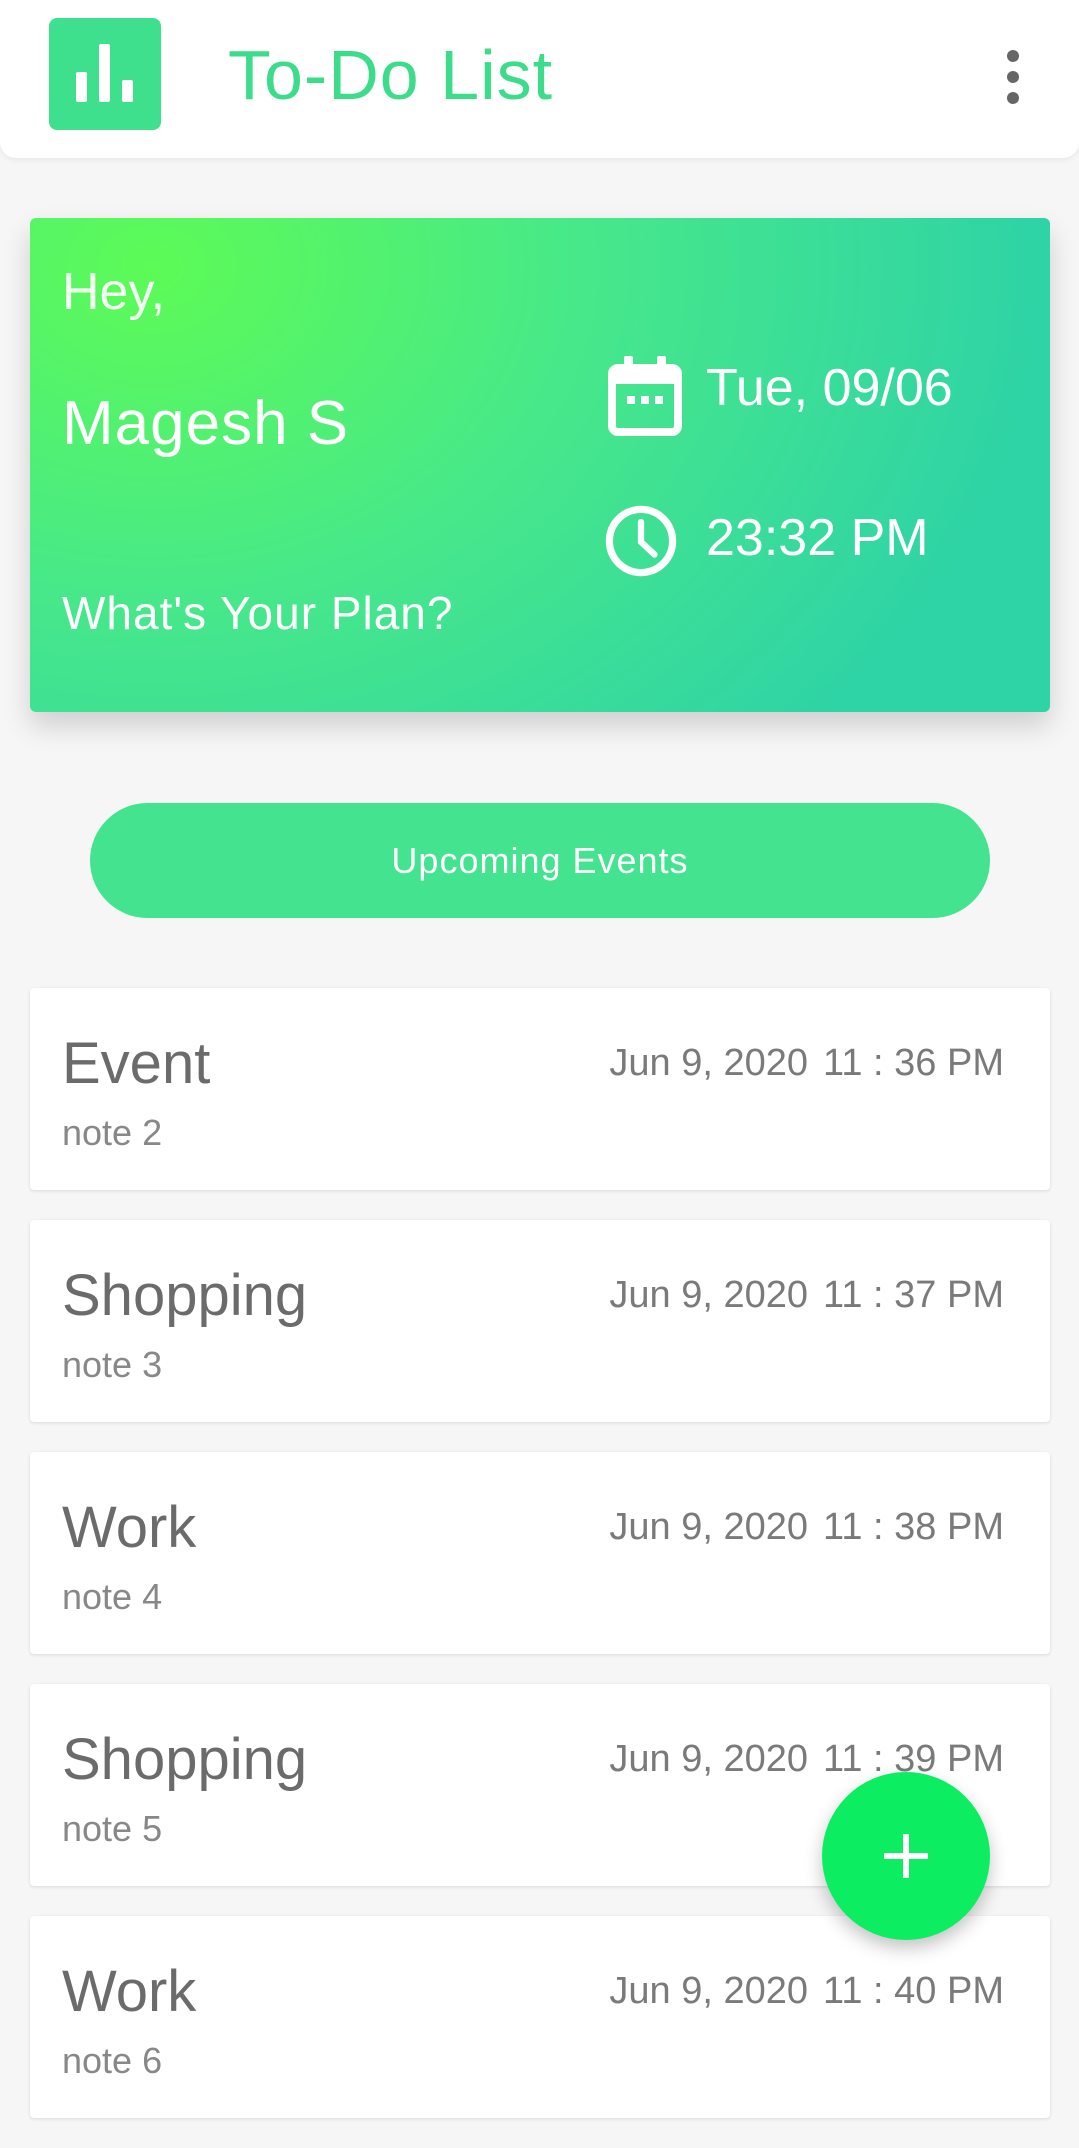 The width and height of the screenshot is (1079, 2148). Describe the element at coordinates (540, 1089) in the screenshot. I see `event-card: Event note 2 Jun 9, 2020 11 : 36 PM` at that location.